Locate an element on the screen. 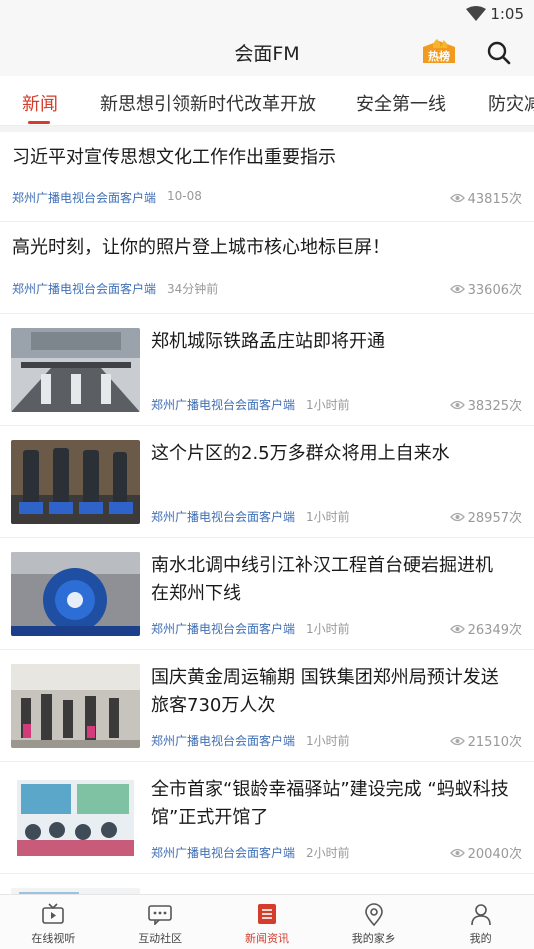  views-count: 28957次 is located at coordinates (494, 518).